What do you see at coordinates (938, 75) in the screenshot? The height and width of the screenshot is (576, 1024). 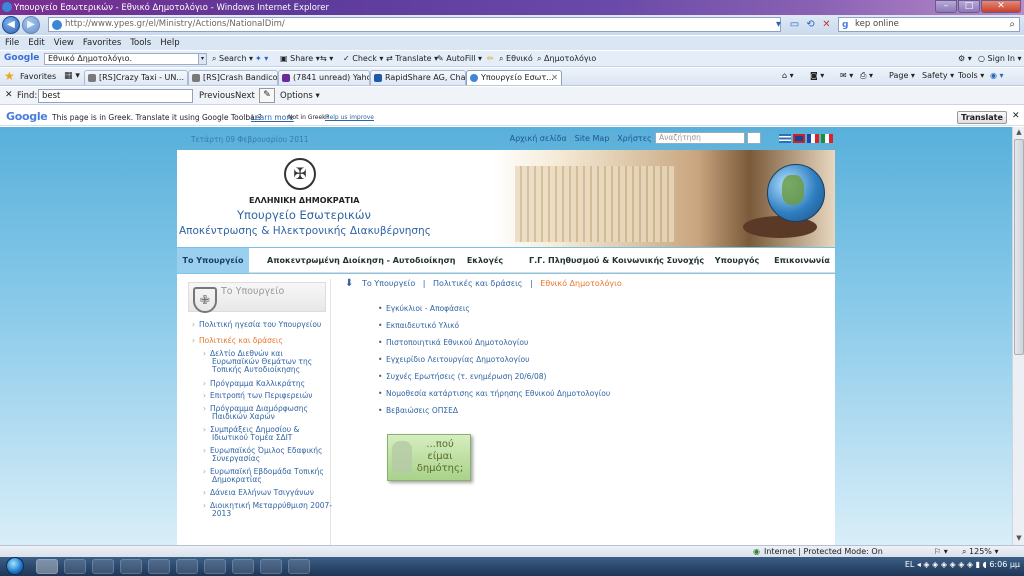 I see `safety-menu: Safety ▾` at bounding box center [938, 75].